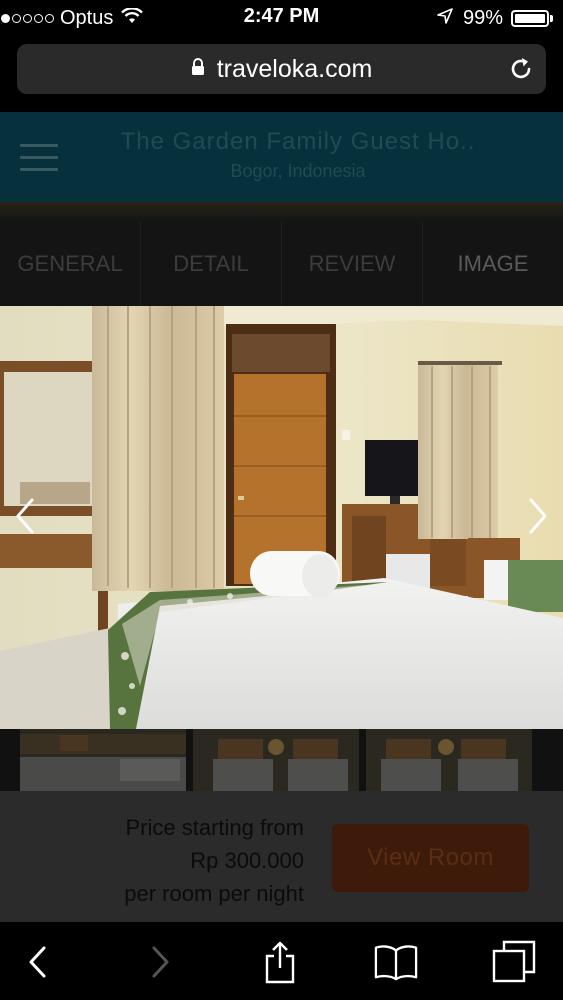  I want to click on back-icon, so click(38, 962).